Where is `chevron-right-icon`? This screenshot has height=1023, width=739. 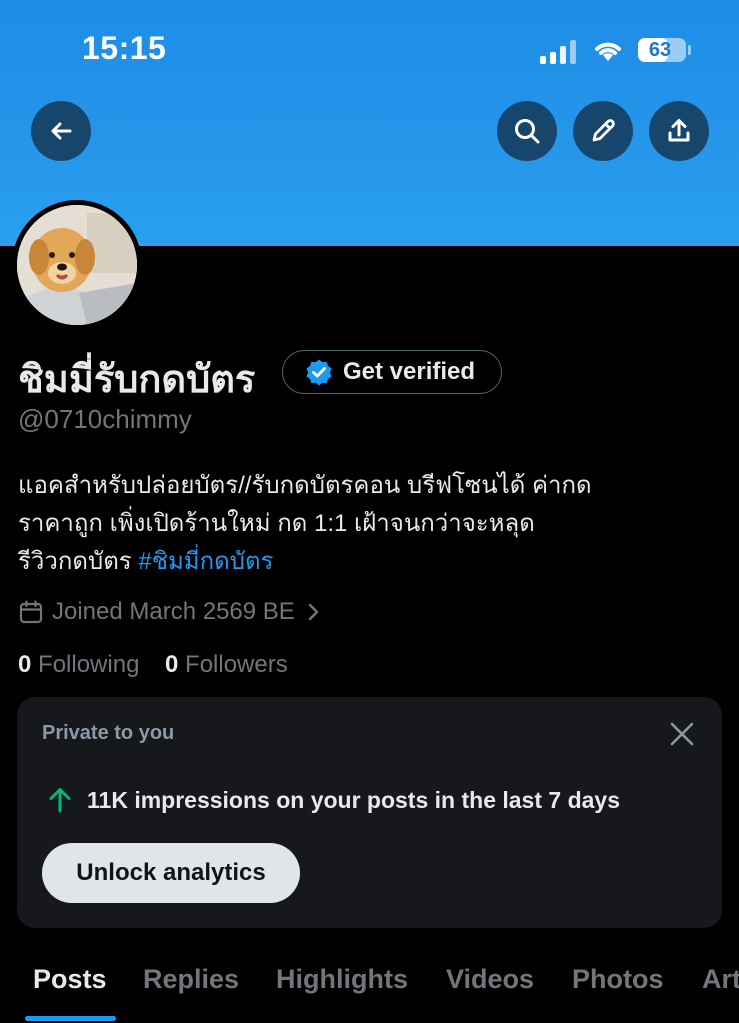
chevron-right-icon is located at coordinates (313, 612).